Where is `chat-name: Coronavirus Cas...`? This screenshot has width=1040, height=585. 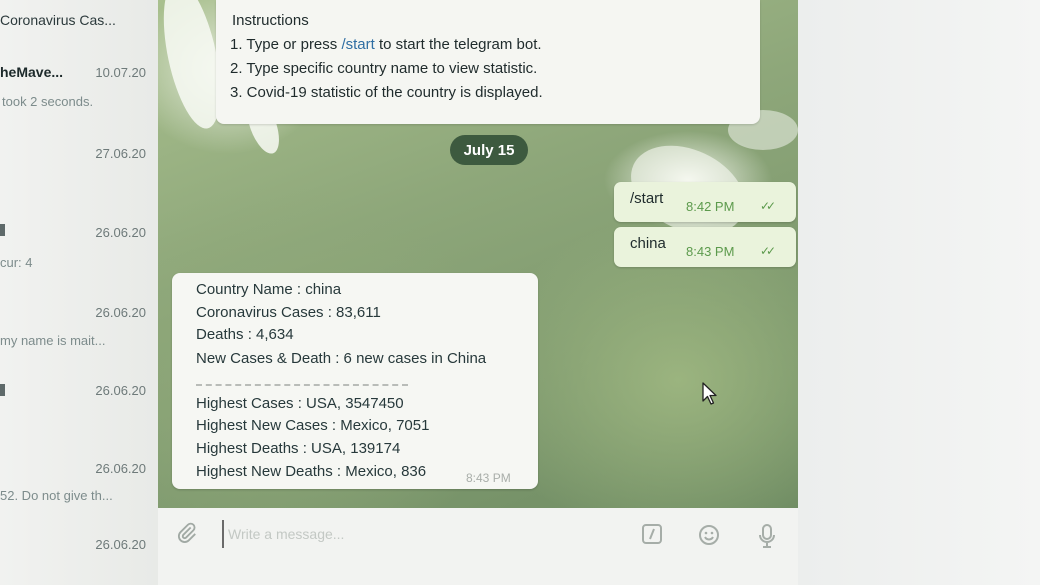
chat-name: Coronavirus Cas... is located at coordinates (58, 20).